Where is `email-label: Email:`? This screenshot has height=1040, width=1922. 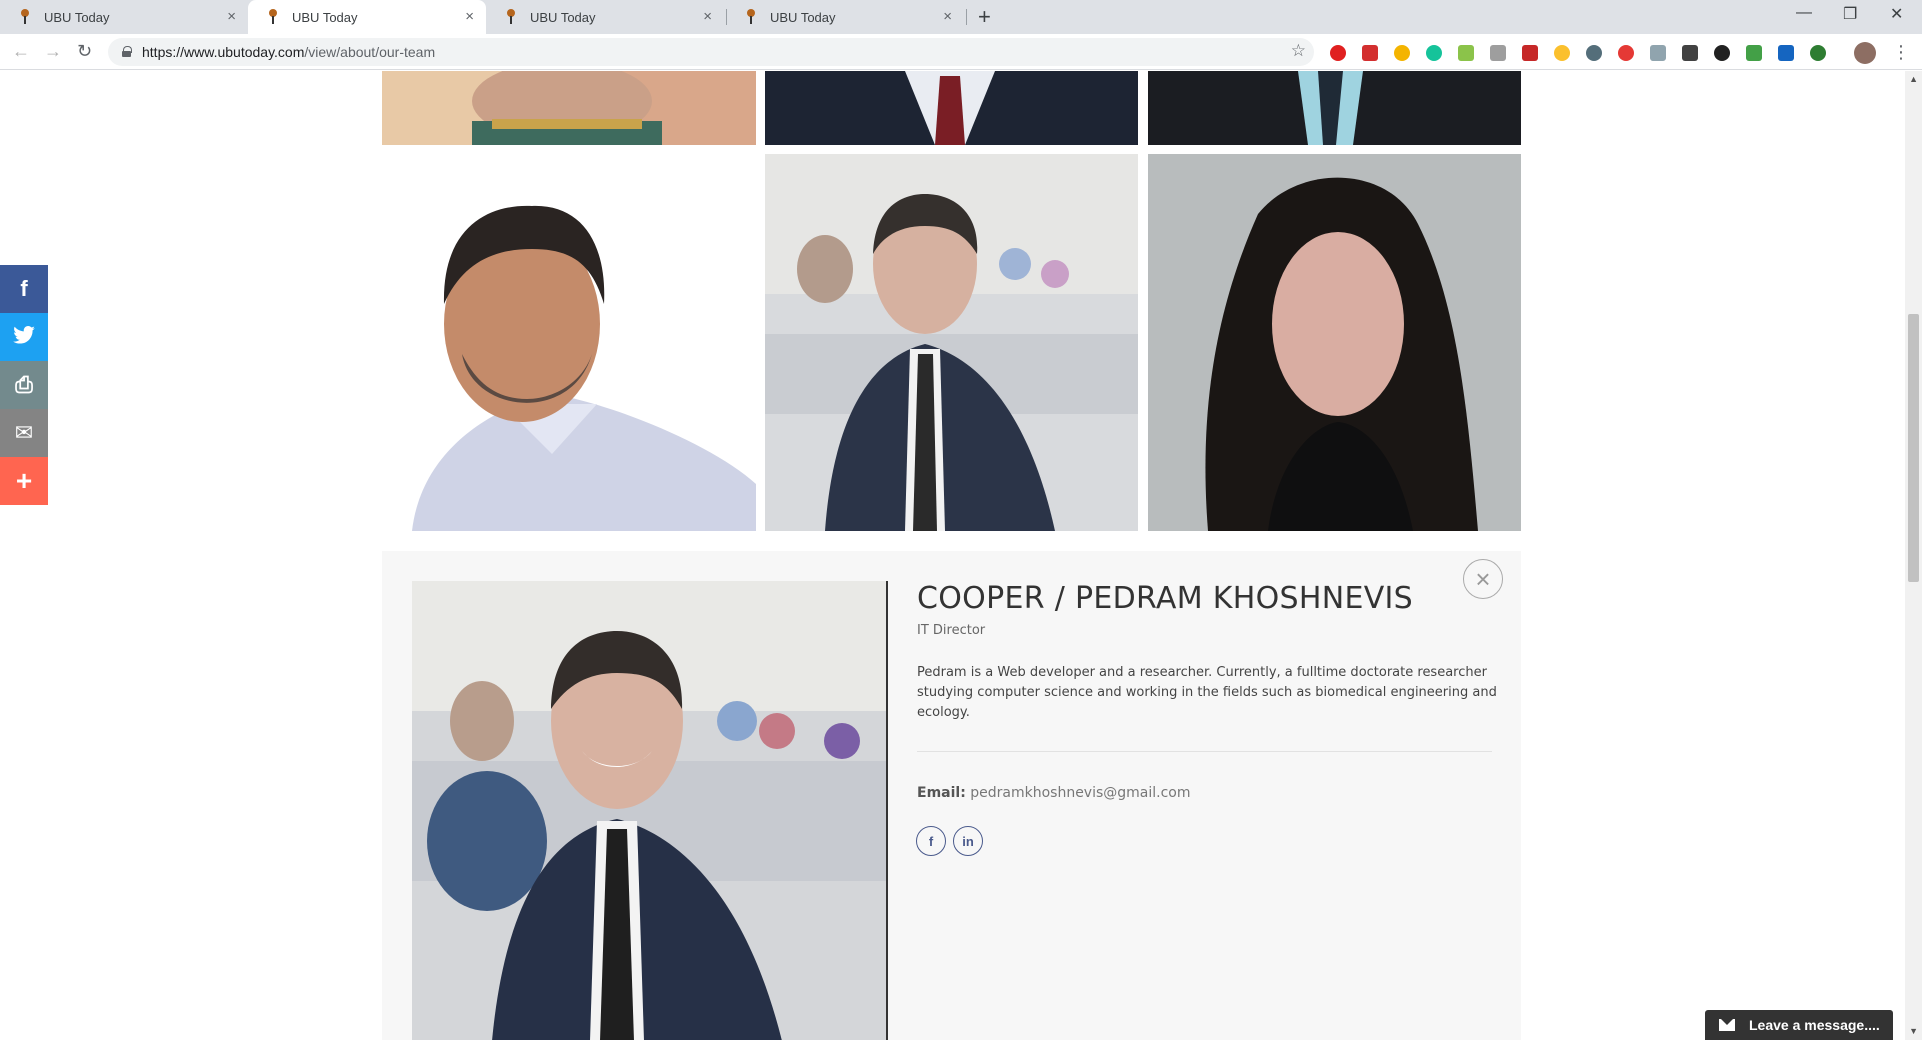
email-label: Email: is located at coordinates (941, 793).